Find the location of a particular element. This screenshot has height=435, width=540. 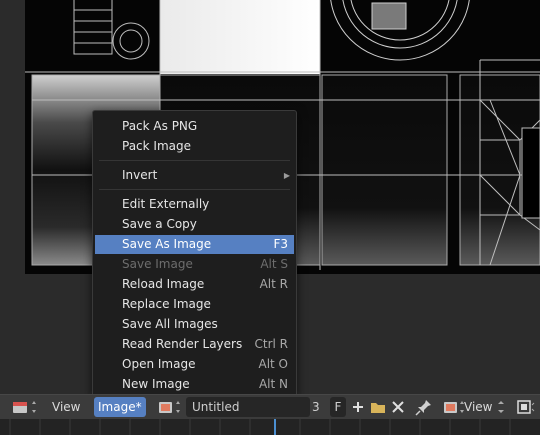

menu-item-read-render-layers: Read Render Layers Ctrl R is located at coordinates (194, 344).